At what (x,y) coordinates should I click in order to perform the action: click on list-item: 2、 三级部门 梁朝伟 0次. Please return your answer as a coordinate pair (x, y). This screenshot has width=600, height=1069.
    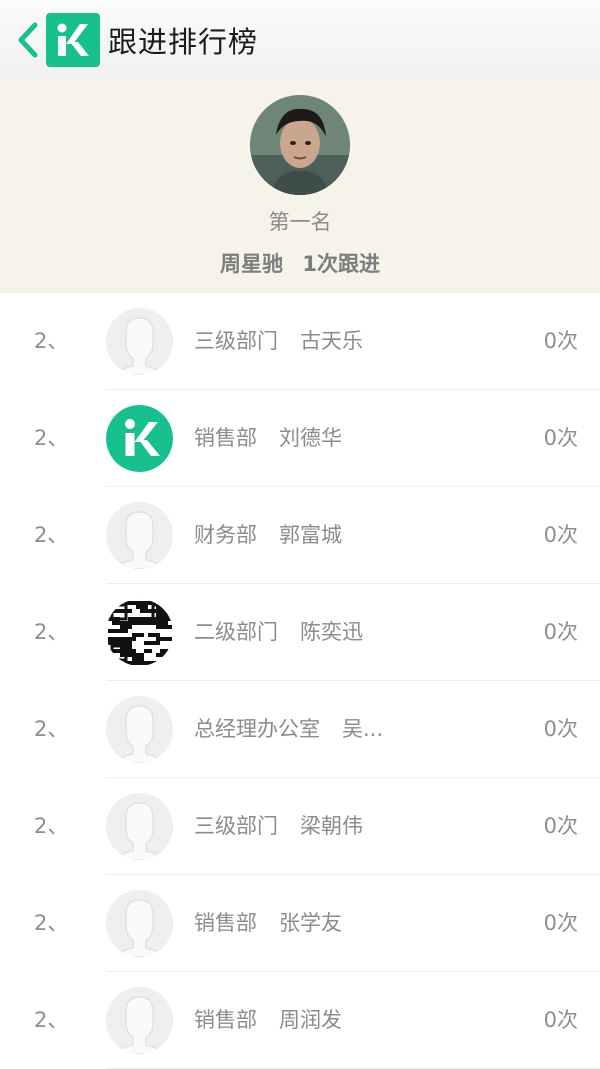
    Looking at the image, I should click on (300, 826).